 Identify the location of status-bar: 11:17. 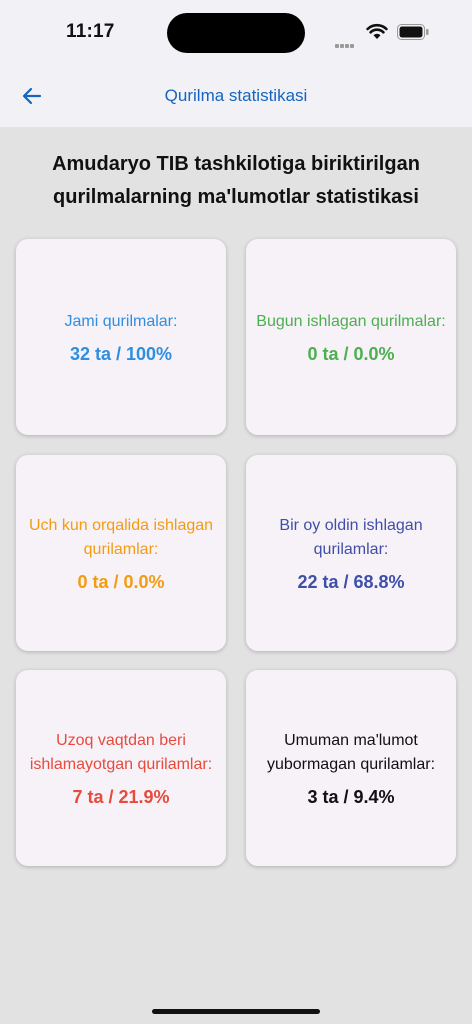
(236, 32).